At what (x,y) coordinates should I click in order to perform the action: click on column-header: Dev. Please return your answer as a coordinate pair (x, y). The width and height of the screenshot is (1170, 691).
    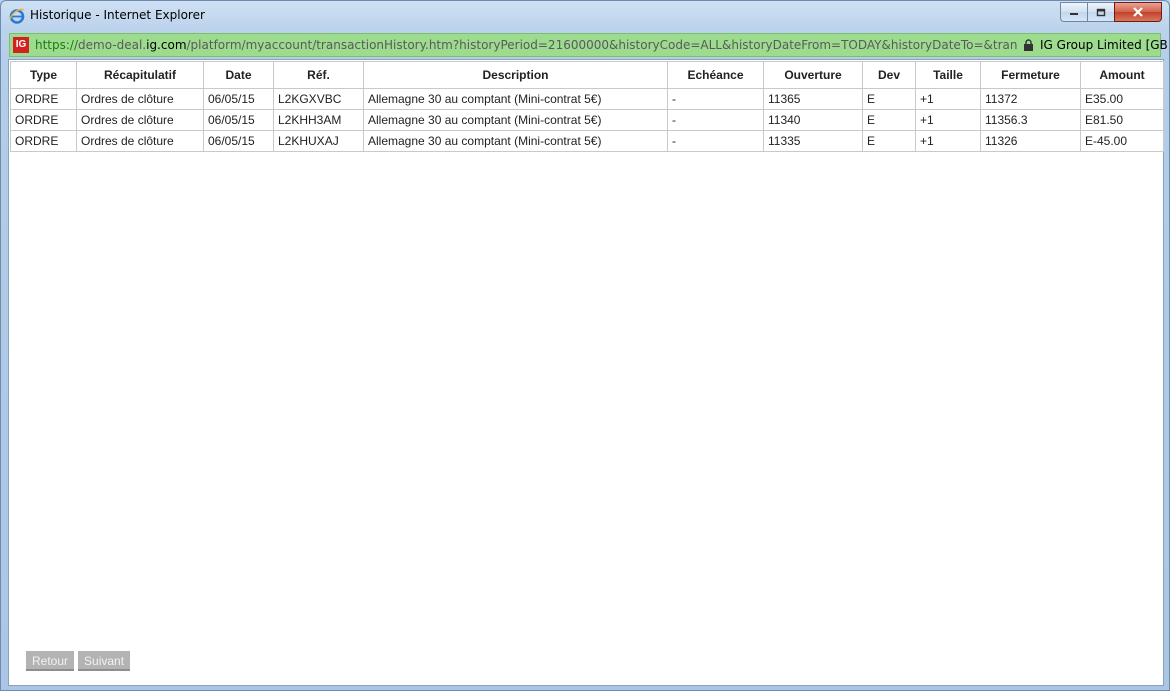
    Looking at the image, I should click on (889, 75).